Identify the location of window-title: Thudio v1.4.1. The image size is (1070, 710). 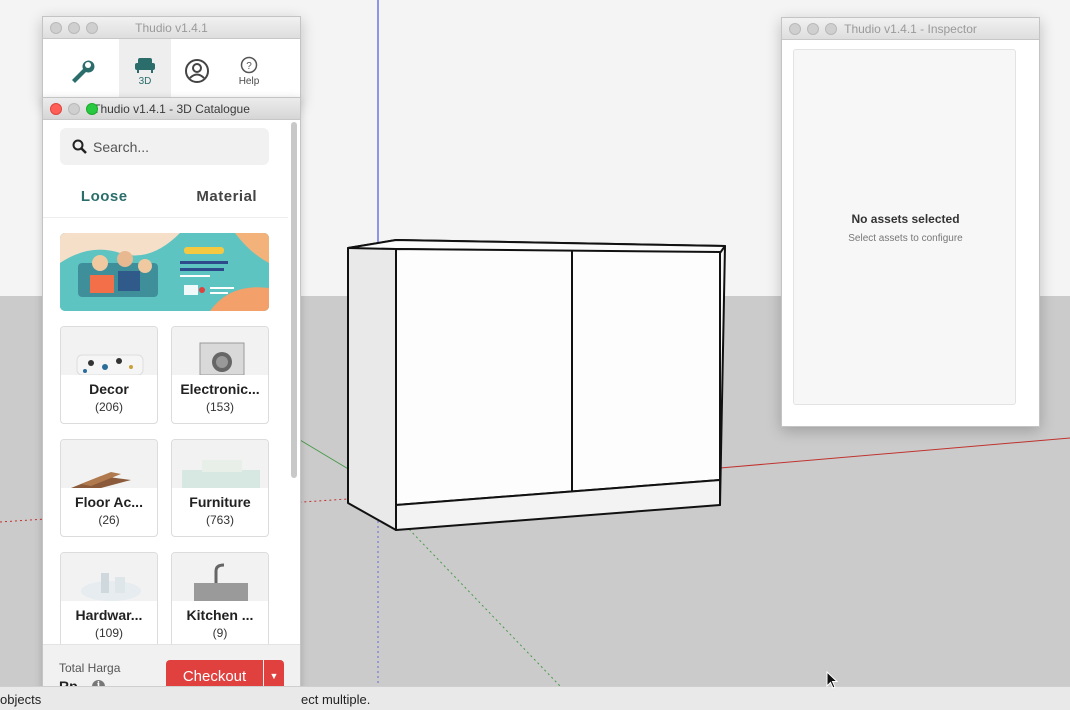
(171, 28).